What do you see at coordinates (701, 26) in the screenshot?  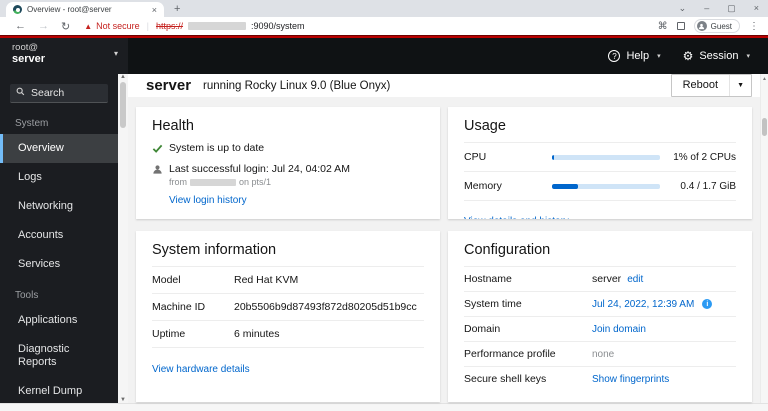 I see `profile-avatar-icon` at bounding box center [701, 26].